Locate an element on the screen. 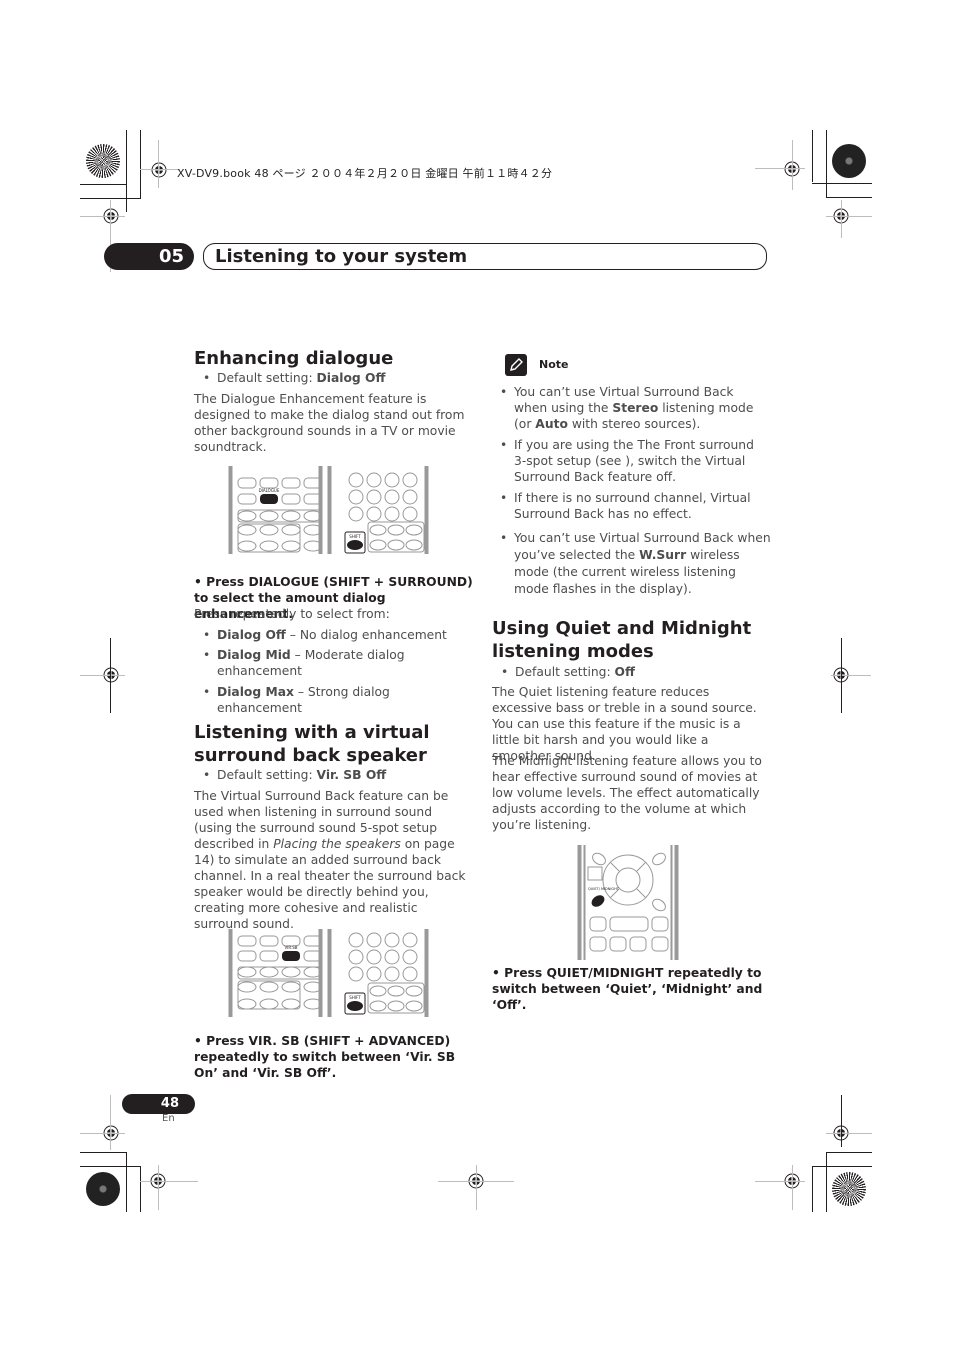 This screenshot has width=954, height=1351. option-name: Dialog Mid is located at coordinates (254, 655).